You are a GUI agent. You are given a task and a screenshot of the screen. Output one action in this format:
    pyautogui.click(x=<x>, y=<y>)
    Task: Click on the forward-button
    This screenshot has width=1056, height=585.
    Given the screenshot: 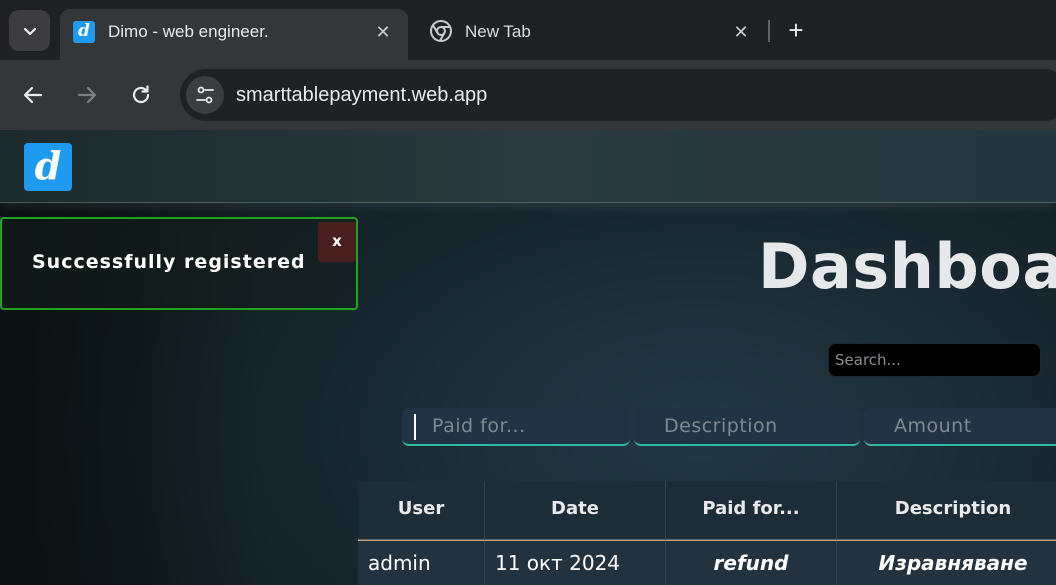 What is the action you would take?
    pyautogui.click(x=87, y=95)
    